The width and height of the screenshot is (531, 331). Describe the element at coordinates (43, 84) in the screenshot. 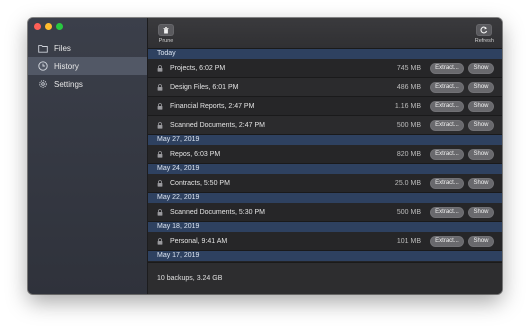

I see `gear-icon` at that location.